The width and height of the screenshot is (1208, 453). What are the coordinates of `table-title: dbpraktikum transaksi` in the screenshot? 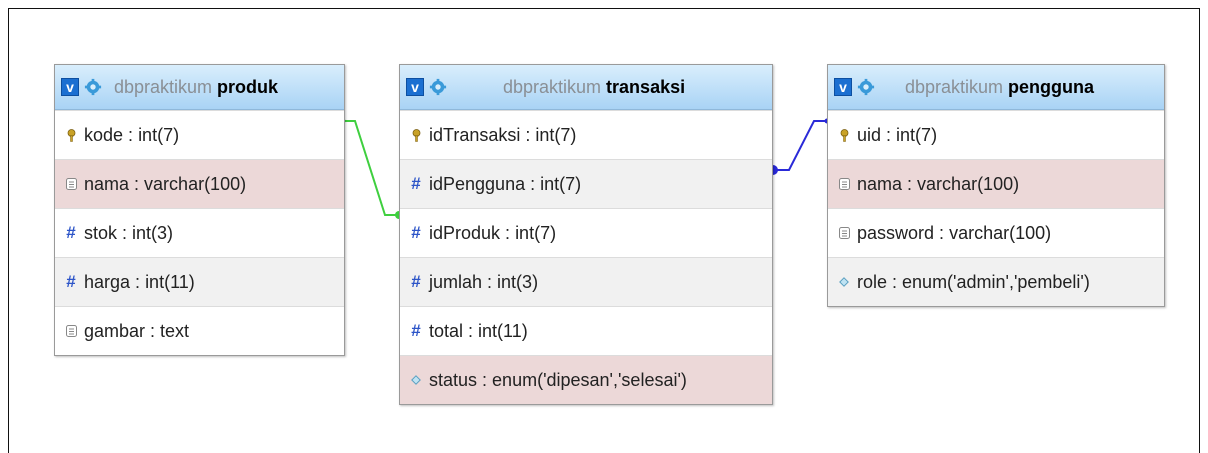 It's located at (594, 87).